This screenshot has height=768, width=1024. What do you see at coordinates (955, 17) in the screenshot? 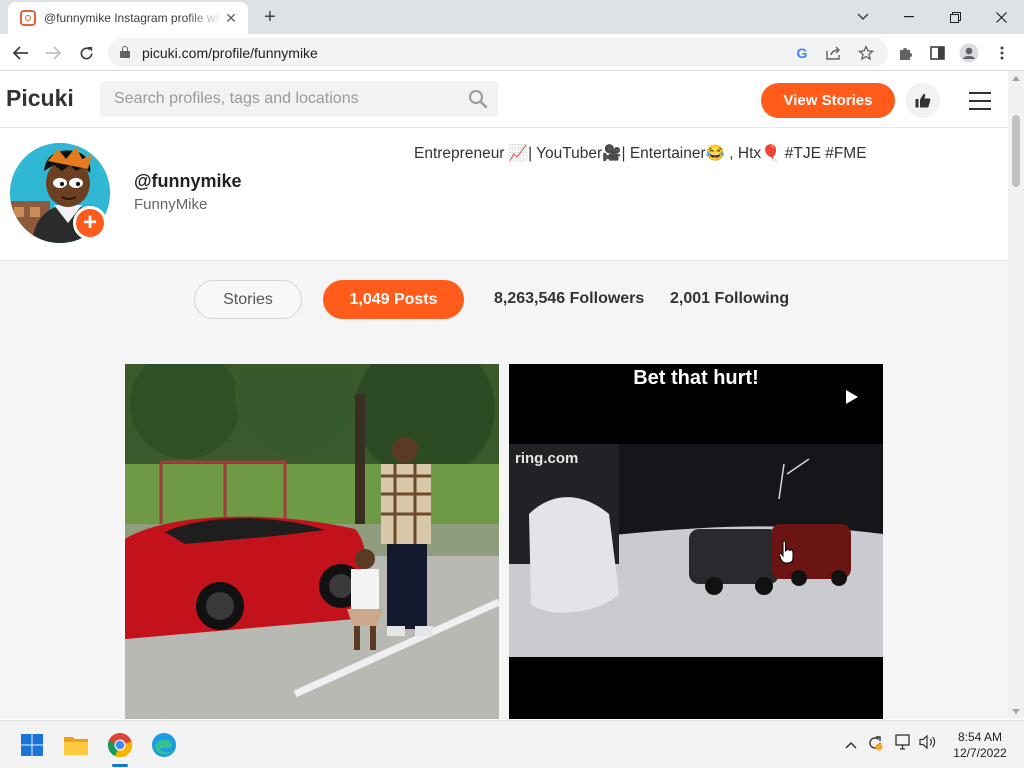
I see `restore-icon` at bounding box center [955, 17].